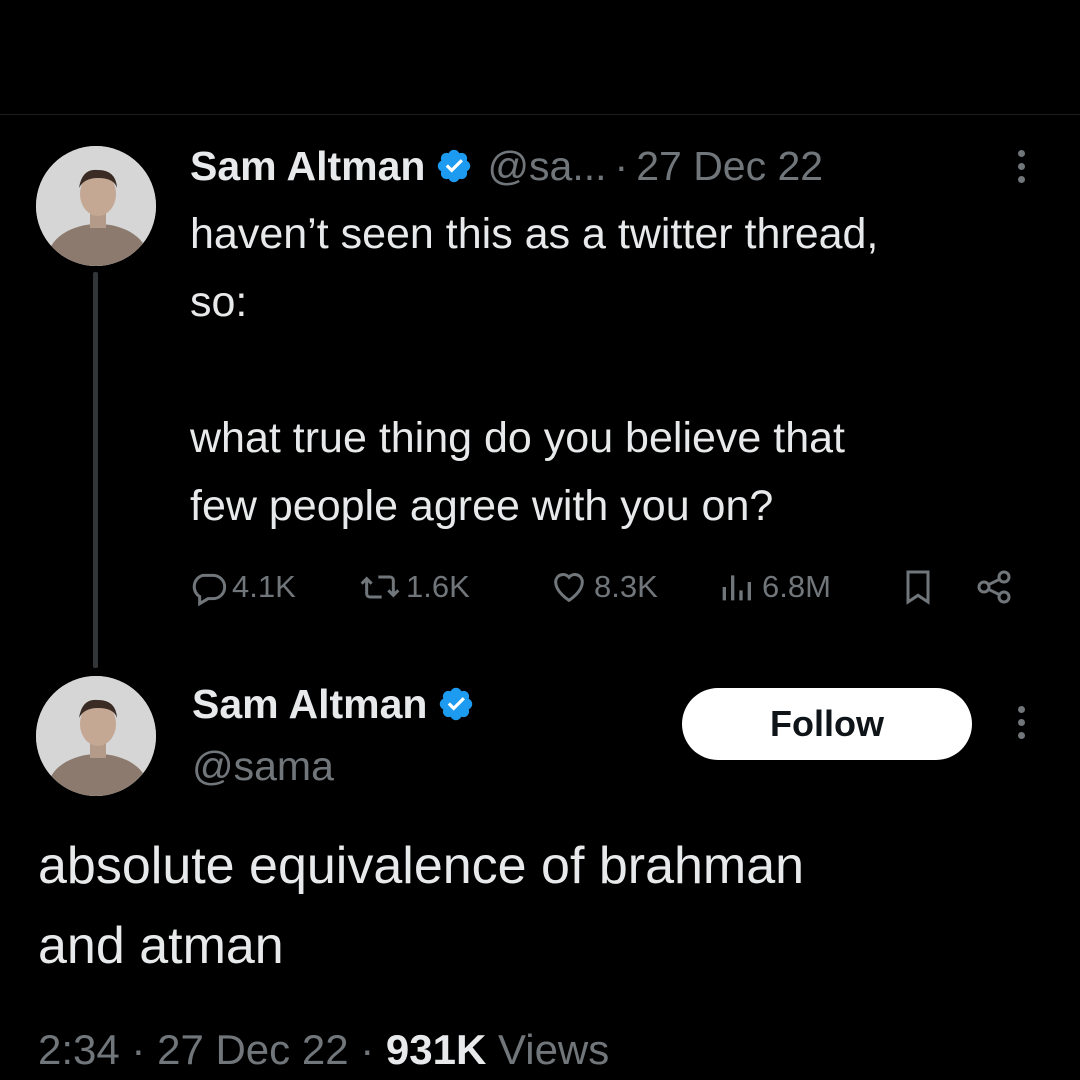  Describe the element at coordinates (219, 302) in the screenshot. I see `tweet-text-line: so:` at that location.